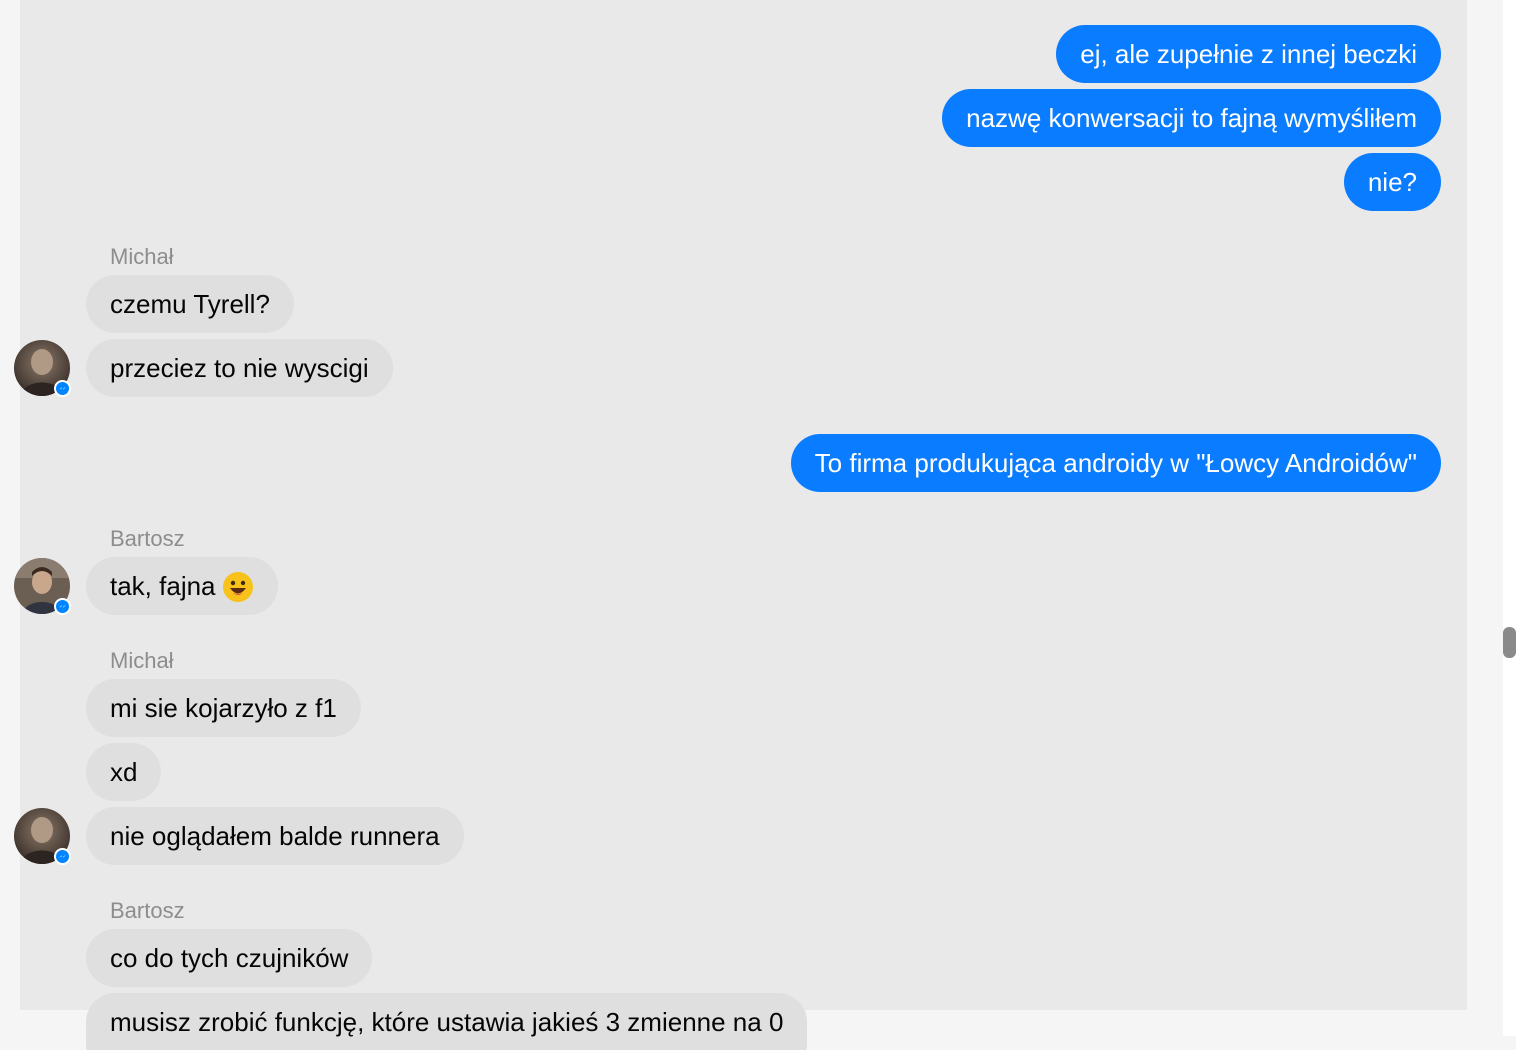 This screenshot has width=1516, height=1050. I want to click on scrollbar-track, so click(1509, 518).